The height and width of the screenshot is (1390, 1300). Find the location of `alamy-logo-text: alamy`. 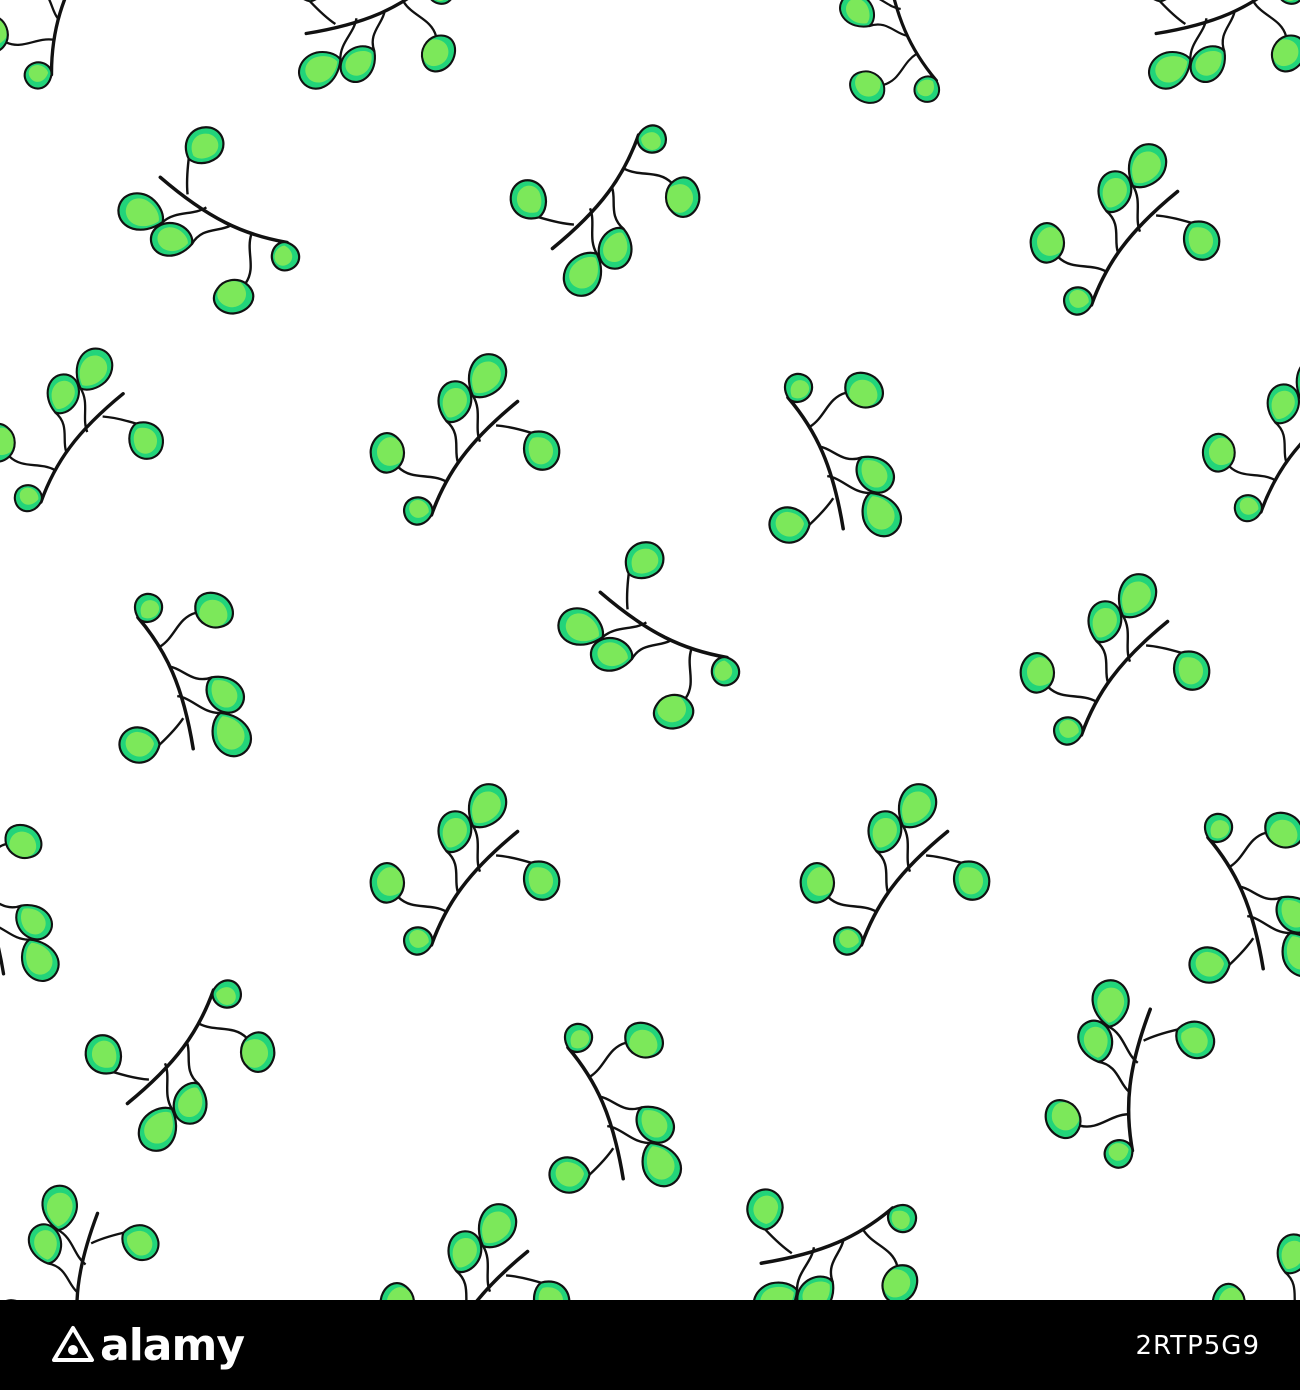

alamy-logo-text: alamy is located at coordinates (172, 1345).